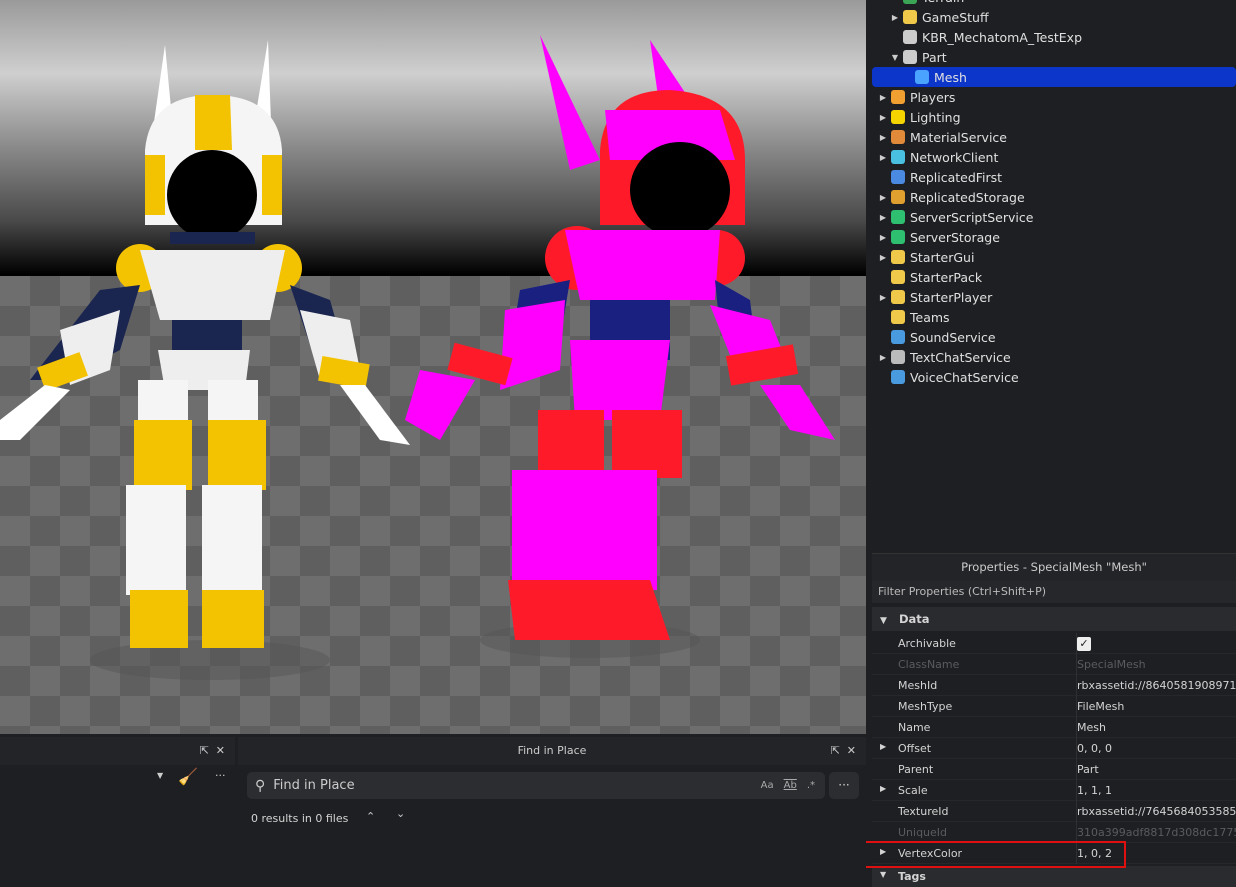 This screenshot has width=1236, height=887. I want to click on property-value: 310a399adf8817d308dc1775000, so click(1156, 832).